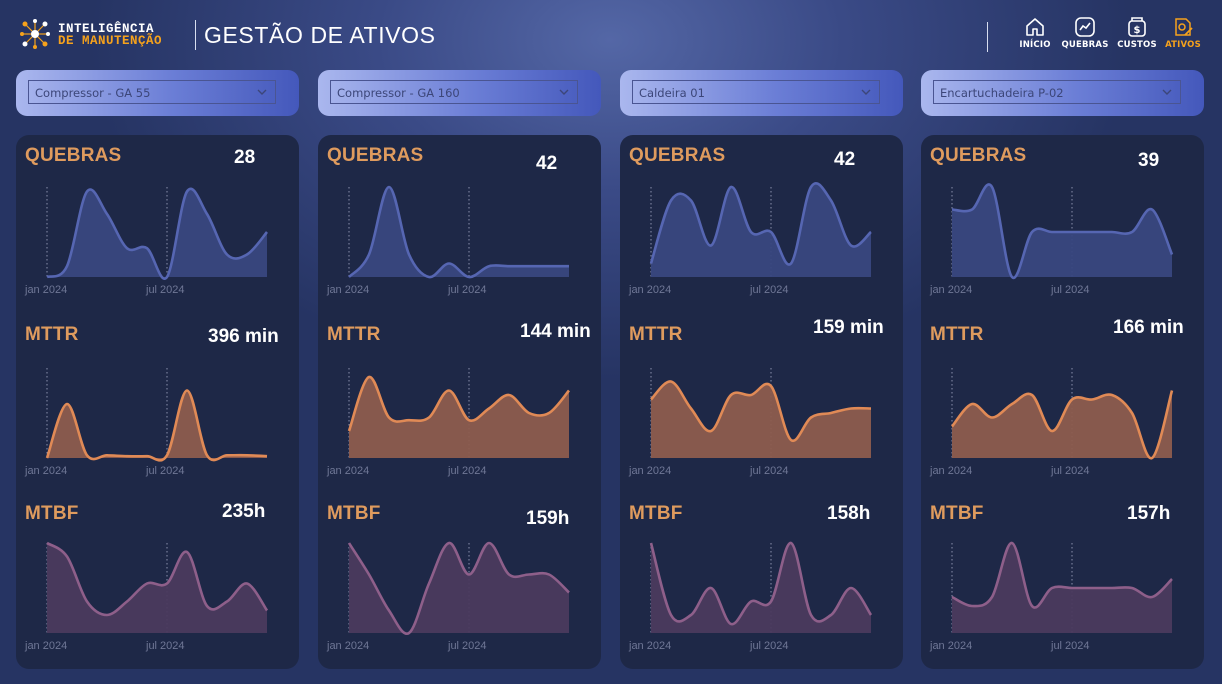 This screenshot has height=684, width=1222. Describe the element at coordinates (1035, 45) in the screenshot. I see `nav-label: INÍCIO` at that location.